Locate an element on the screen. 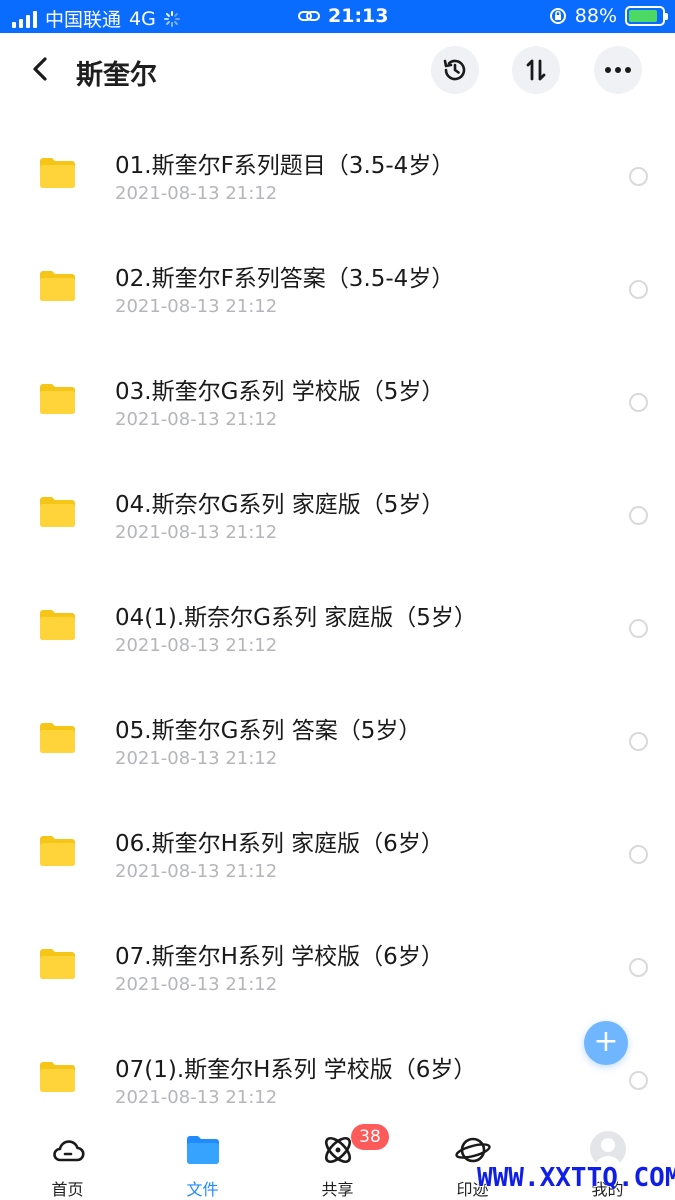  file-item: 06.斯奎尔H系列 家庭版（6岁） 2021-08-13 21:12 is located at coordinates (337, 842).